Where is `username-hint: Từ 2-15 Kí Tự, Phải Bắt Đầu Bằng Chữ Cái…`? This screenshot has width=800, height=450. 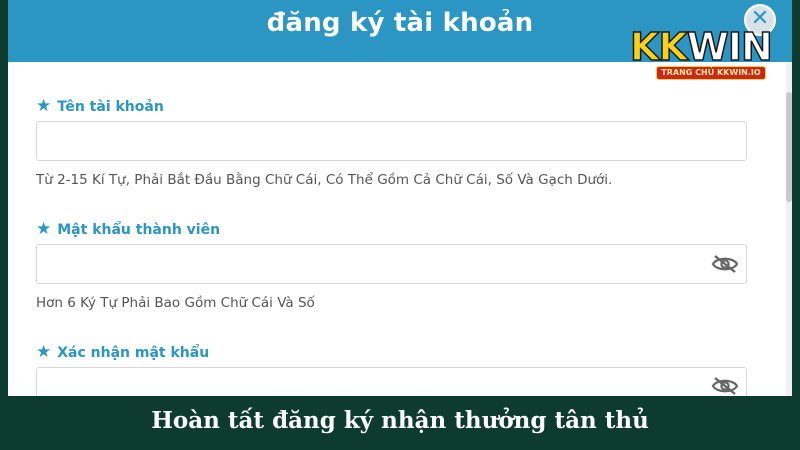
username-hint: Từ 2-15 Kí Tự, Phải Bắt Đầu Bằng Chữ Cái… is located at coordinates (324, 180).